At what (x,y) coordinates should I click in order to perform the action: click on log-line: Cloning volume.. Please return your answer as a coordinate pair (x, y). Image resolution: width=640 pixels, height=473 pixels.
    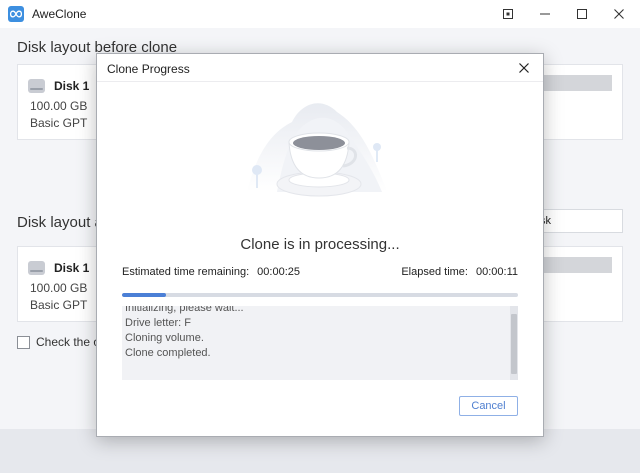
    Looking at the image, I should click on (164, 338).